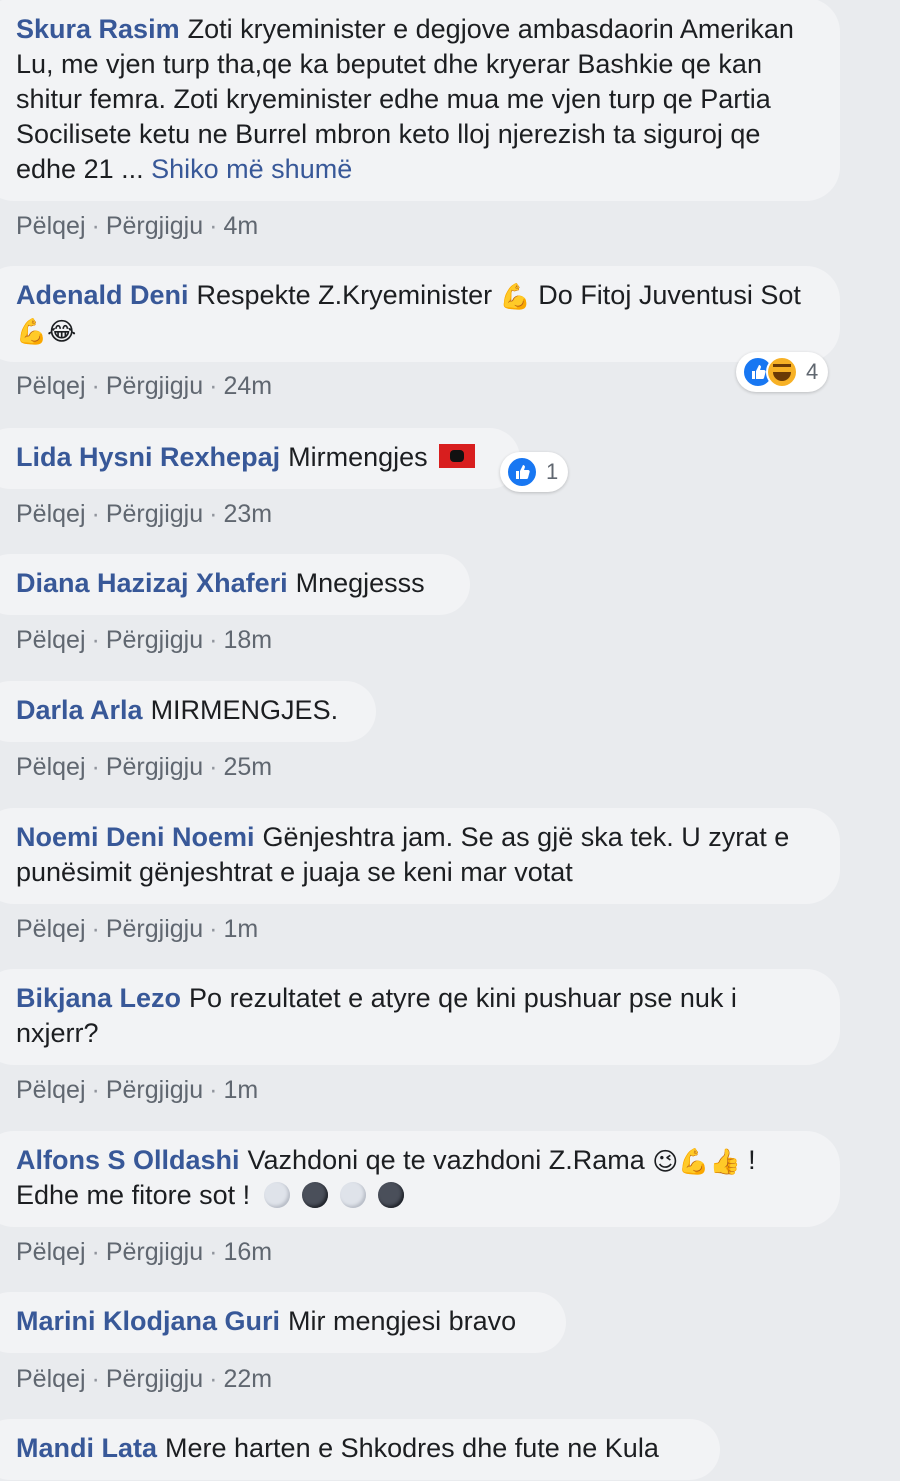 This screenshot has width=900, height=1481. What do you see at coordinates (358, 457) in the screenshot?
I see `comment-text: Mirmengjes` at bounding box center [358, 457].